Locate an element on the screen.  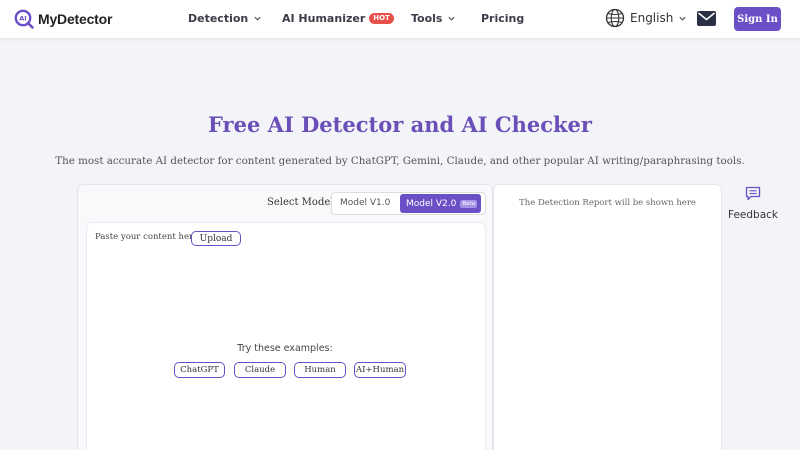
language-selector: English is located at coordinates (646, 18).